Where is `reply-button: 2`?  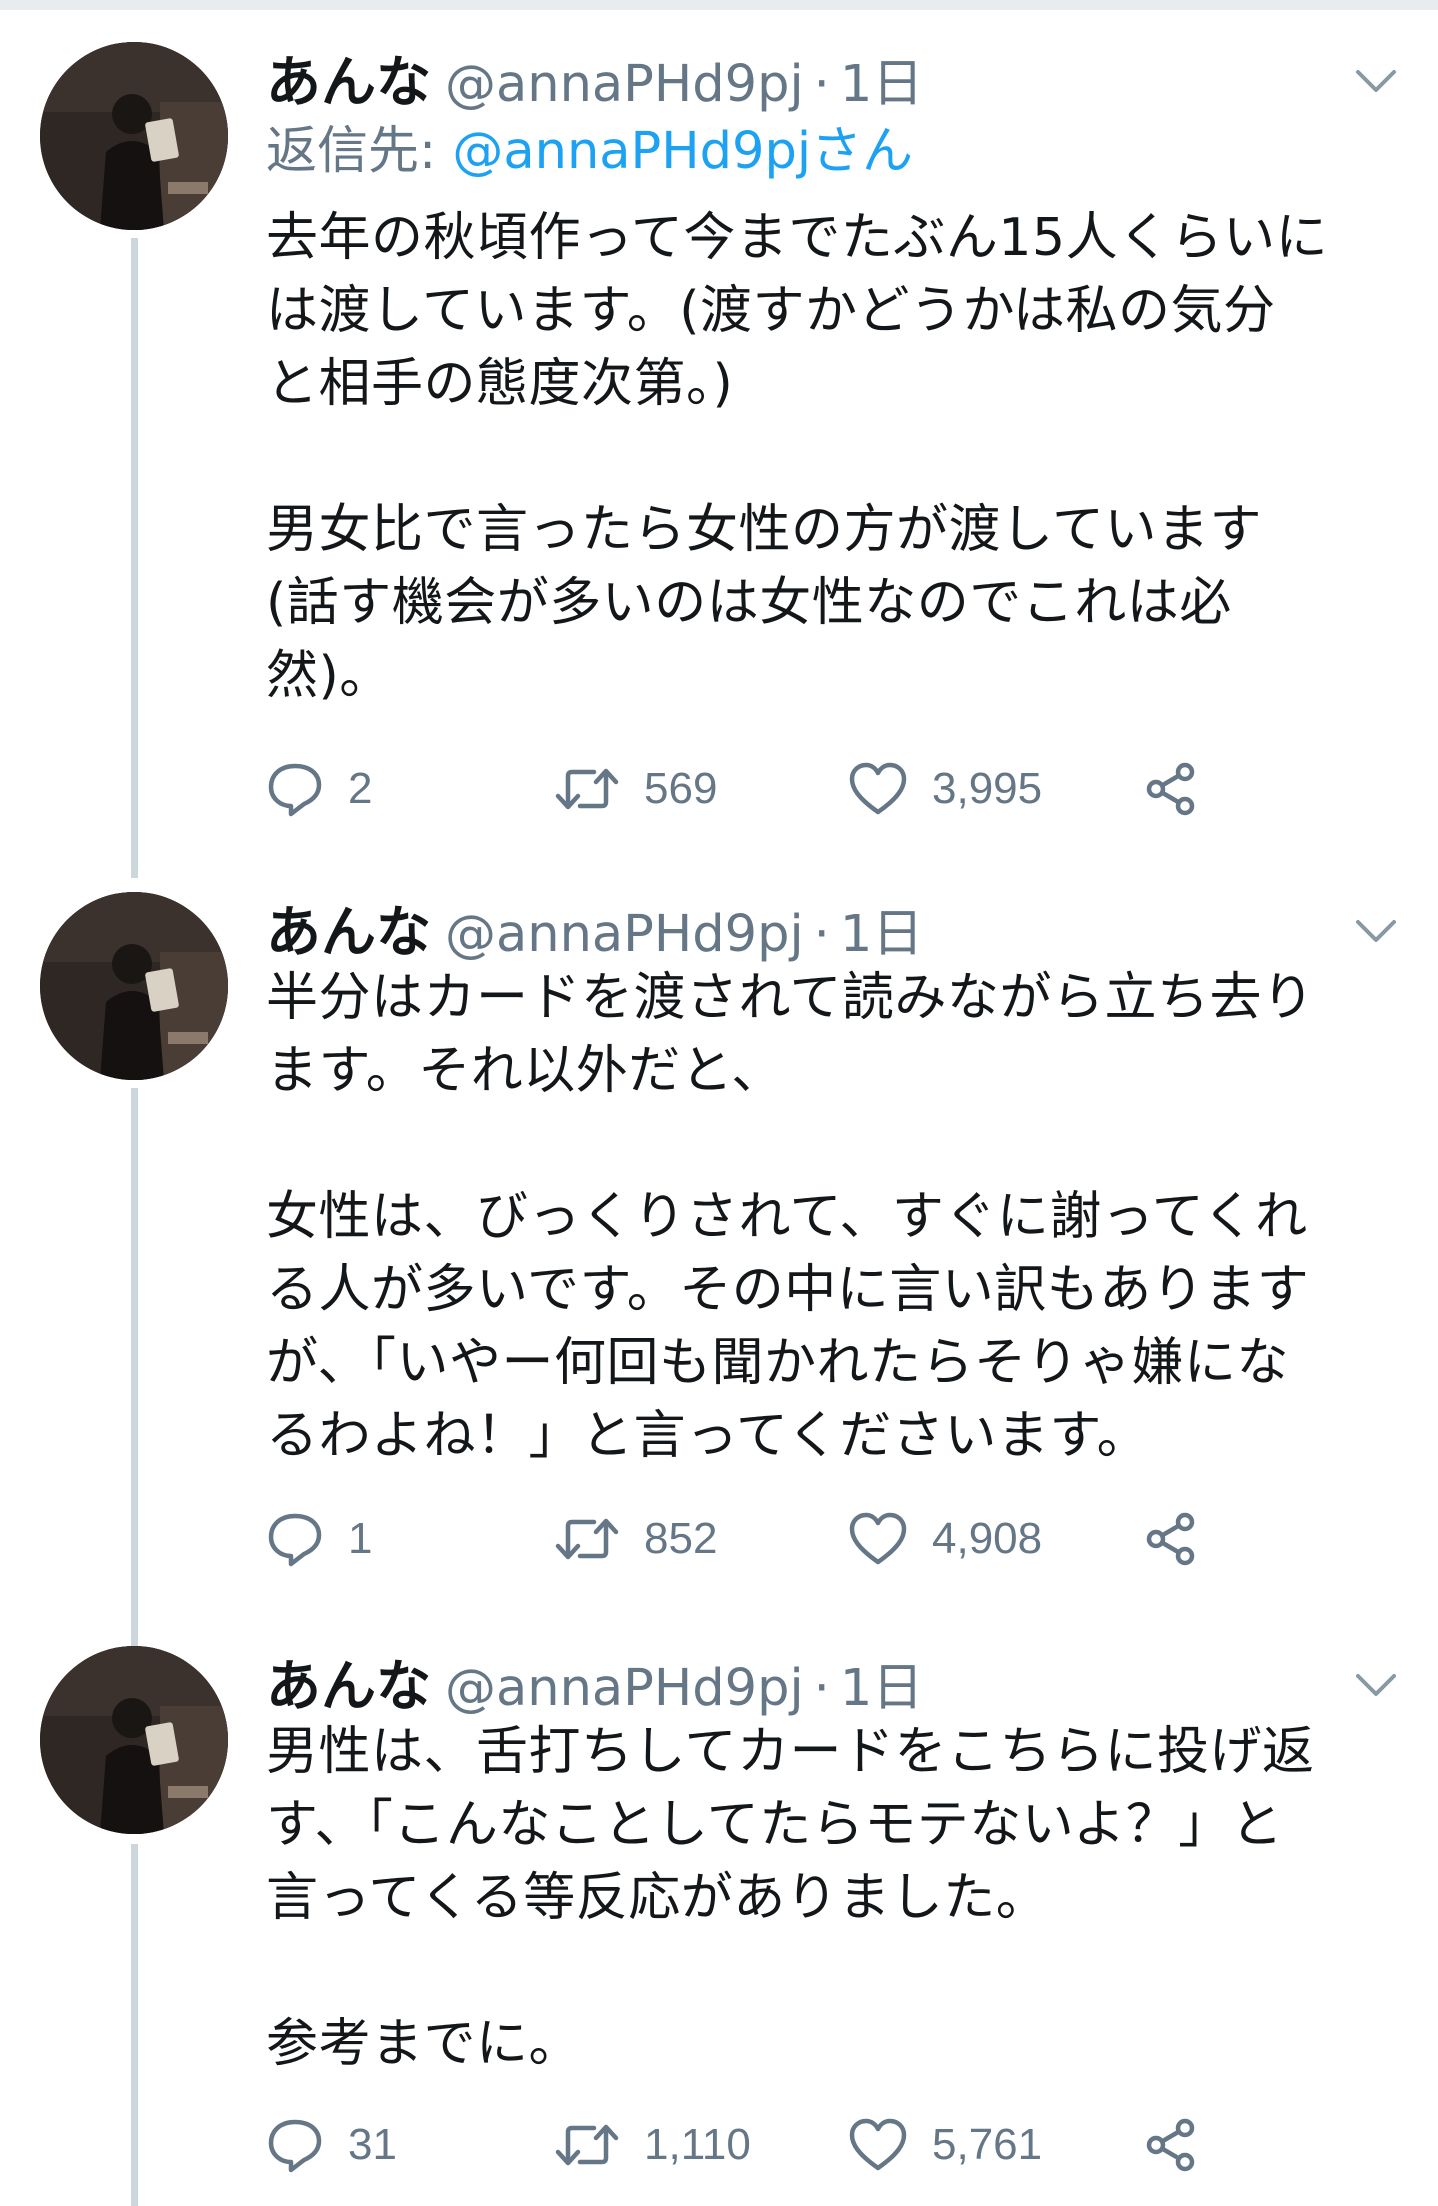 reply-button: 2 is located at coordinates (319, 789).